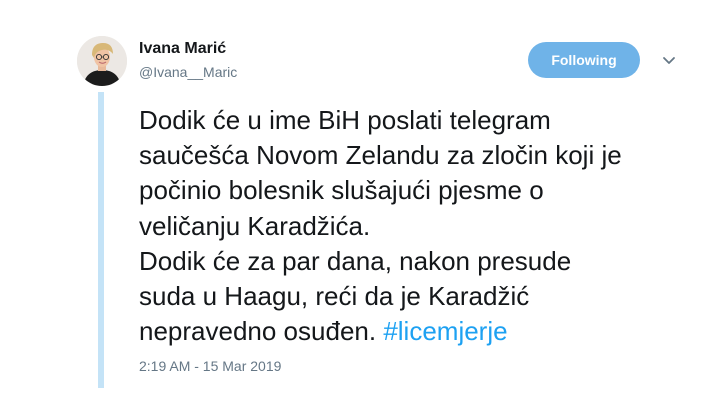 This screenshot has width=723, height=400. I want to click on following-button: Following, so click(584, 60).